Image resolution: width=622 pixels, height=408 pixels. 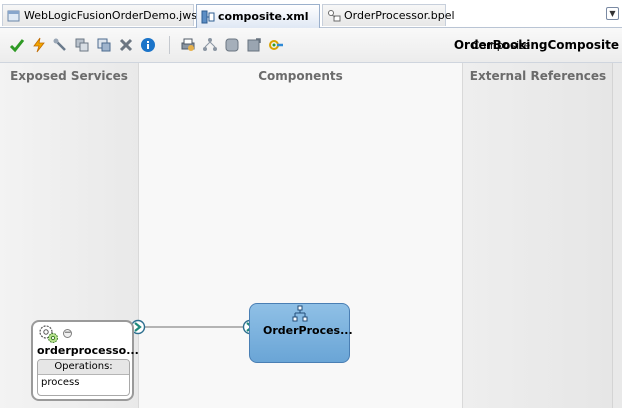 I want to click on copy-icon, so click(x=82, y=45).